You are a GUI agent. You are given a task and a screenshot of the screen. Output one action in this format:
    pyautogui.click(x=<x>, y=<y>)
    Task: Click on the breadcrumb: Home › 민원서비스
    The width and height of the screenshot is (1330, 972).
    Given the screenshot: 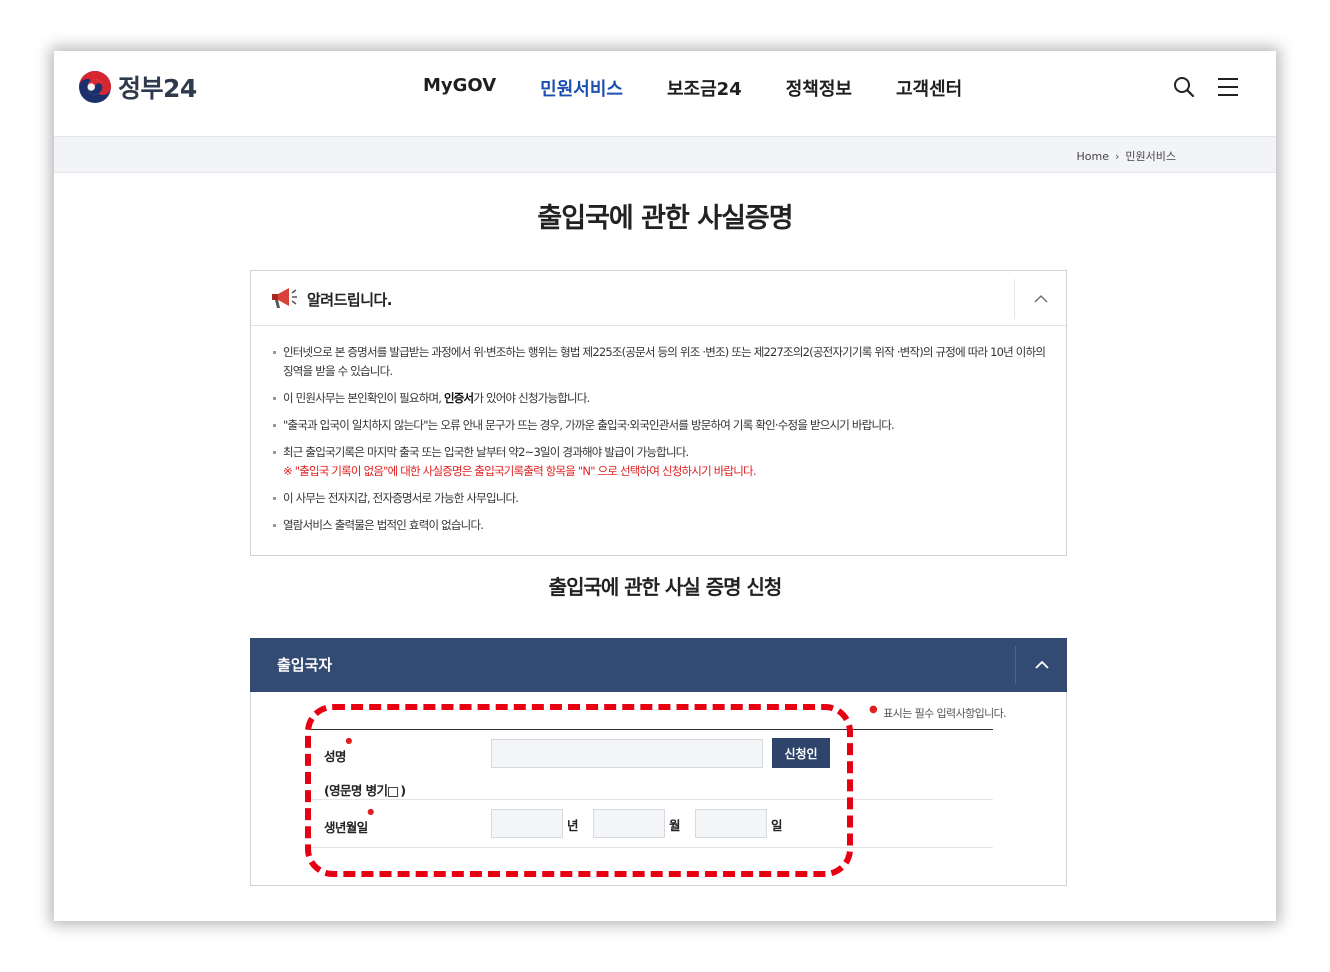 What is the action you would take?
    pyautogui.click(x=1127, y=156)
    